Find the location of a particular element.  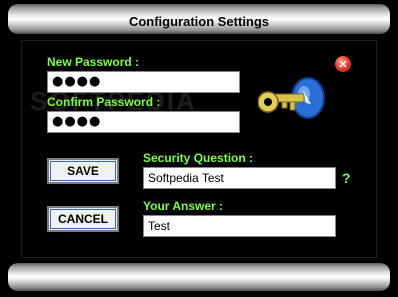

confirm-password-label: Confirm Password : is located at coordinates (104, 102).